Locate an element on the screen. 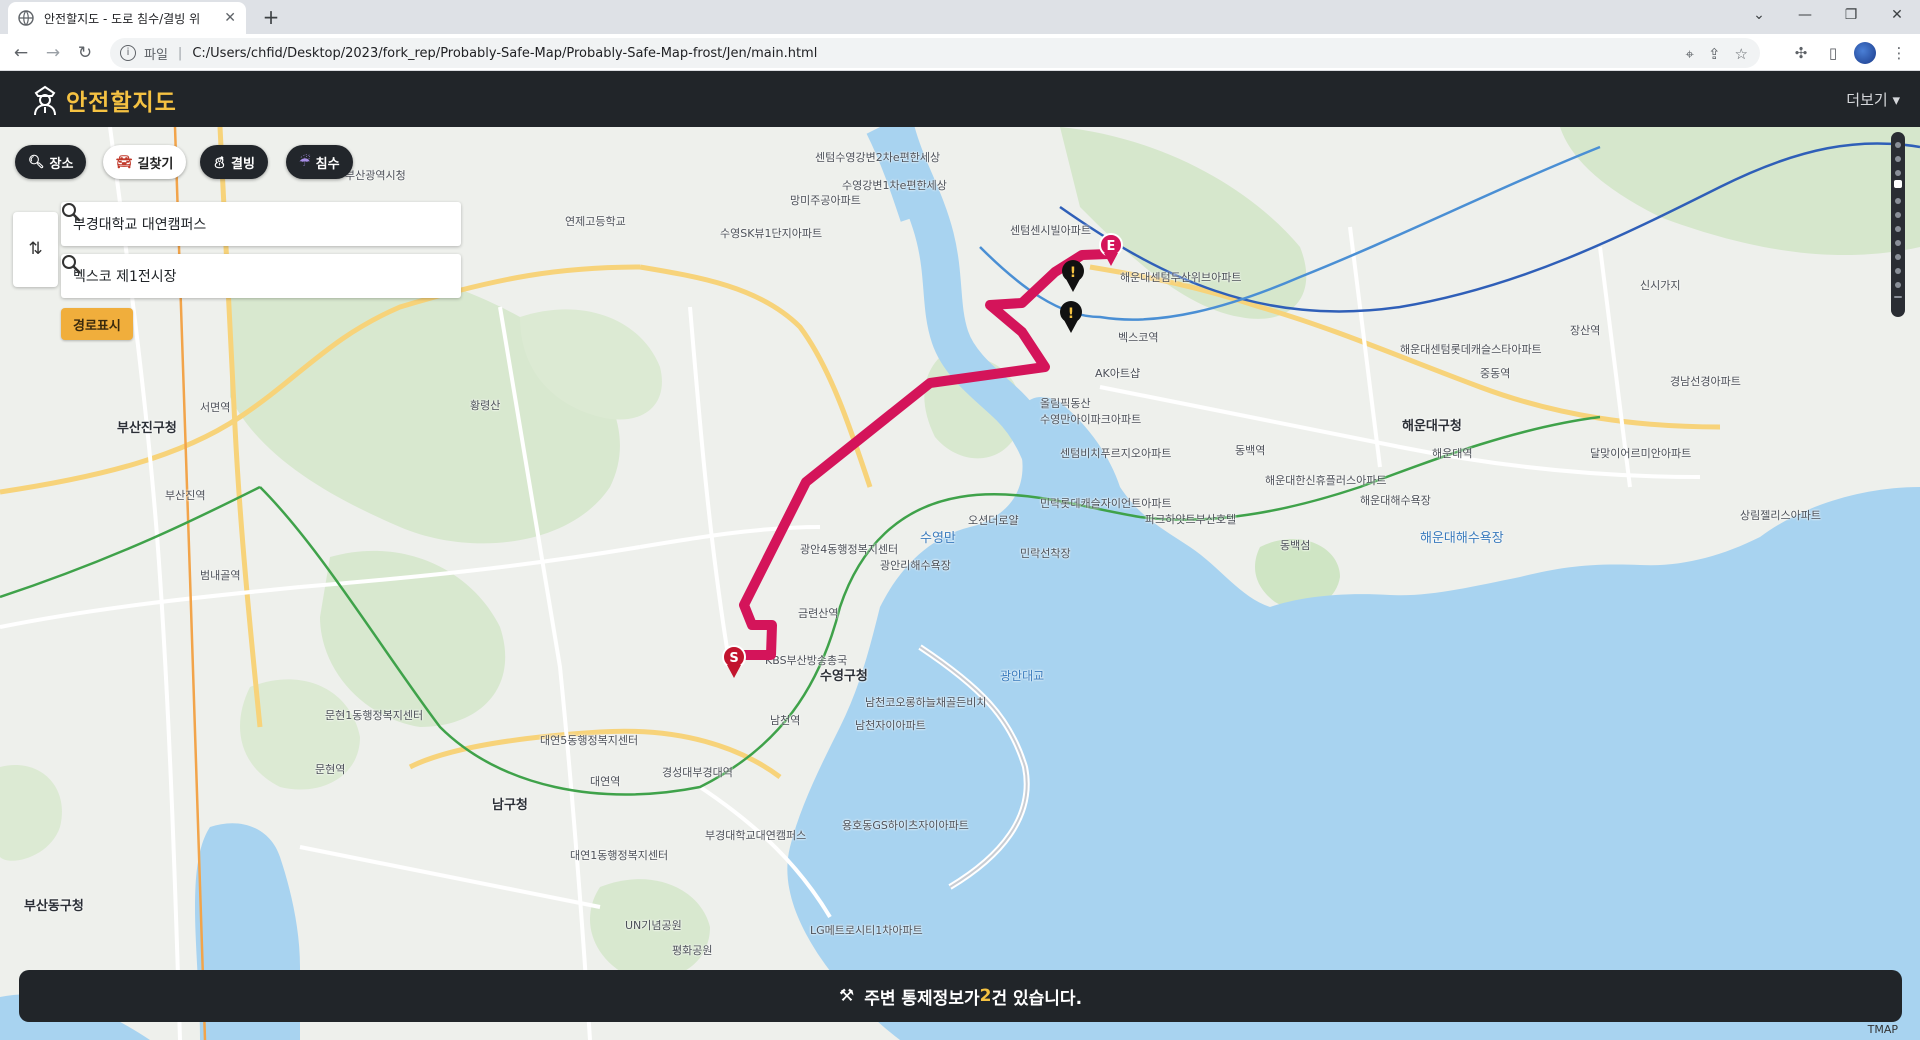  profile-avatar is located at coordinates (1865, 53).